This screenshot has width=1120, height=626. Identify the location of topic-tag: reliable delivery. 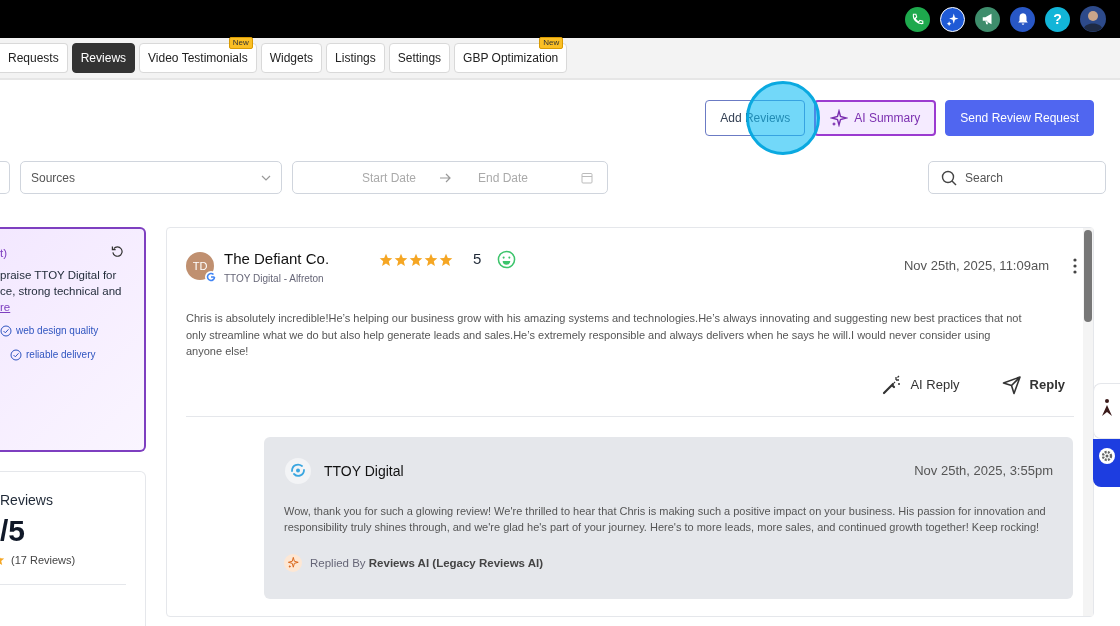
(61, 355).